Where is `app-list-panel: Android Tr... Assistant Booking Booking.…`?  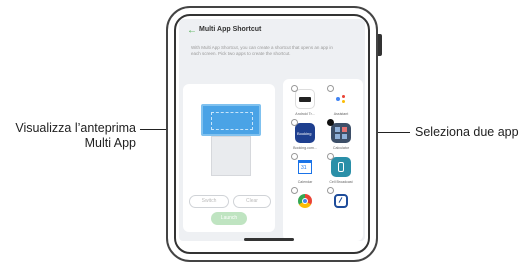 app-list-panel: Android Tr... Assistant Booking Booking.… is located at coordinates (323, 160).